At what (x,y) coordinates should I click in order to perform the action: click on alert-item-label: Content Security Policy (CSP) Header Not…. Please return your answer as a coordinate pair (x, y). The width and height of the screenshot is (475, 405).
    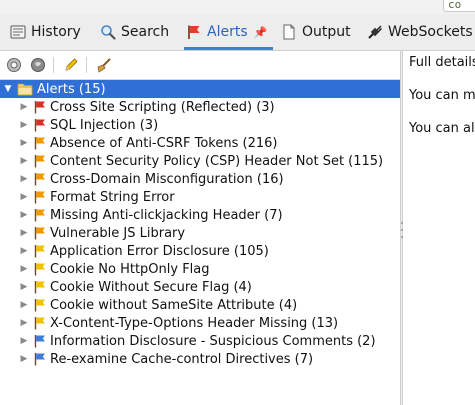
    Looking at the image, I should click on (217, 161).